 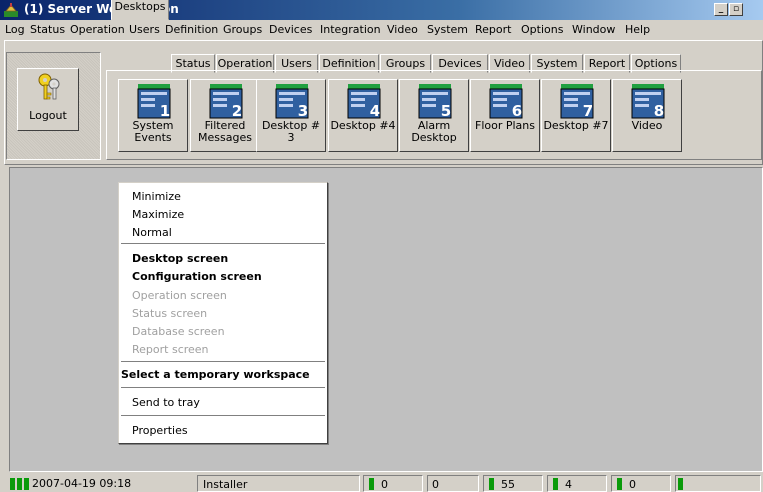 What do you see at coordinates (577, 483) in the screenshot?
I see `status-panel: 4` at bounding box center [577, 483].